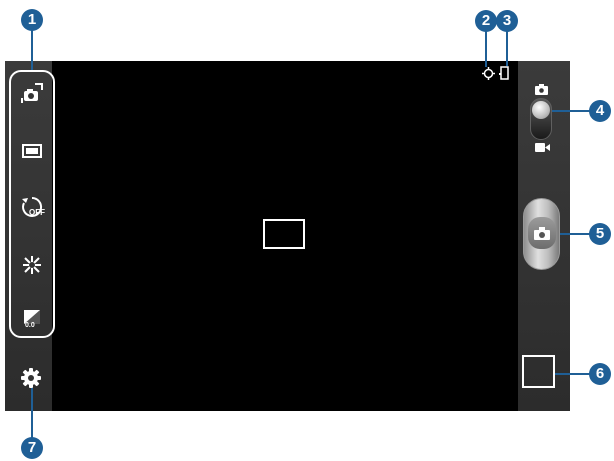 This screenshot has height=461, width=614. I want to click on switch-camera-icon, so click(32, 93).